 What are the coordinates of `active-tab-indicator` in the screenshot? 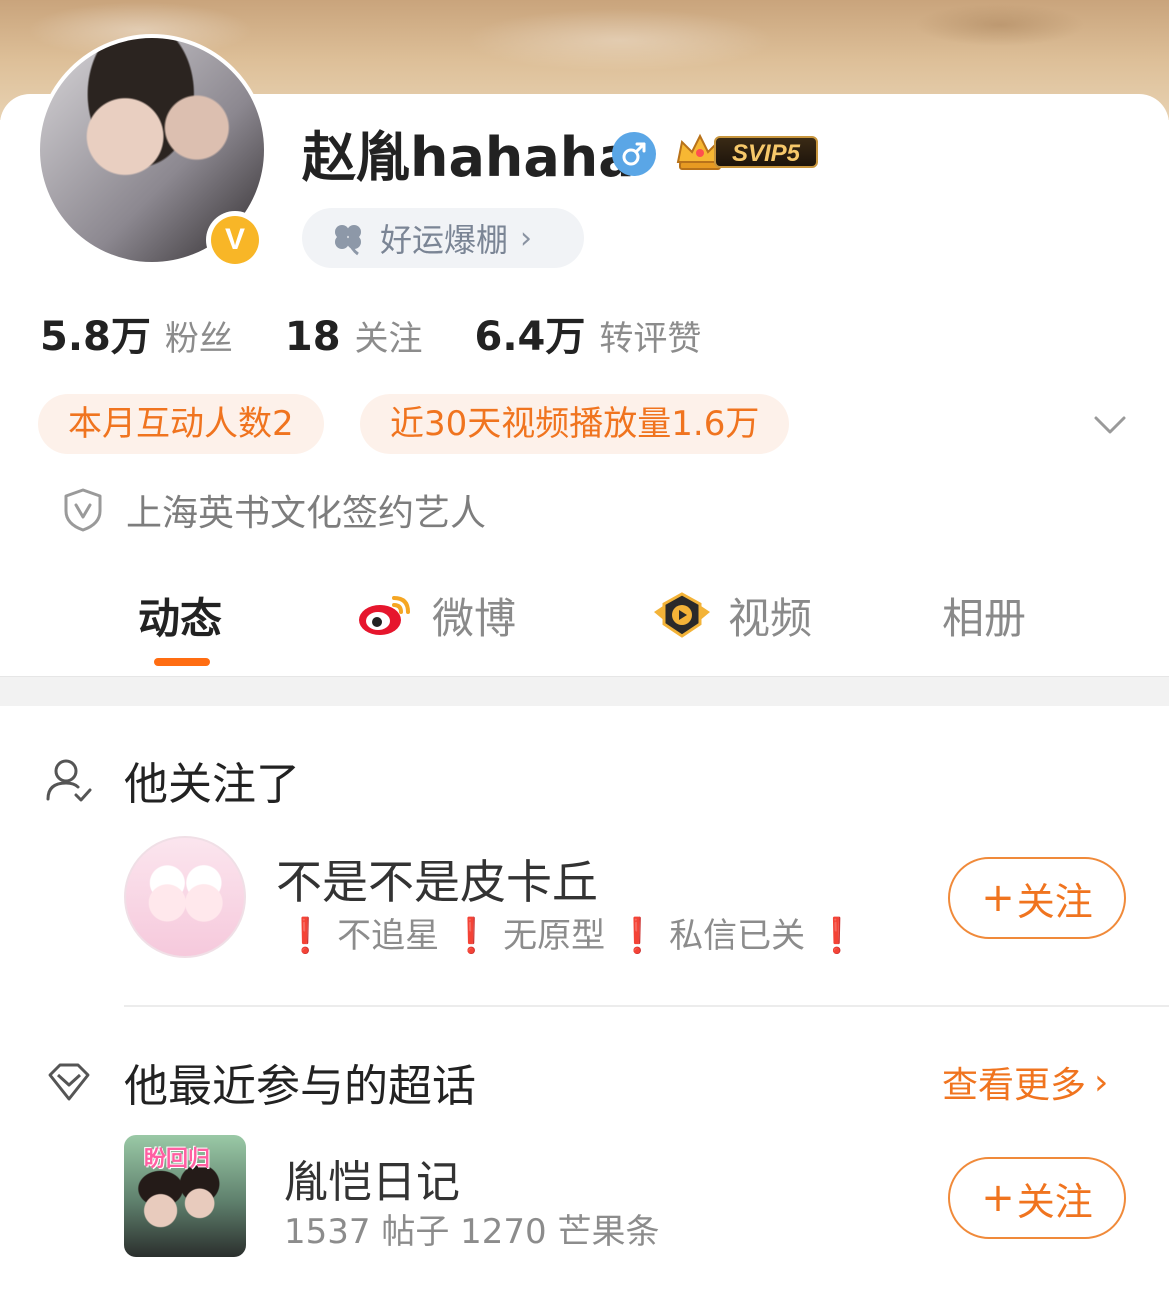 It's located at (182, 662).